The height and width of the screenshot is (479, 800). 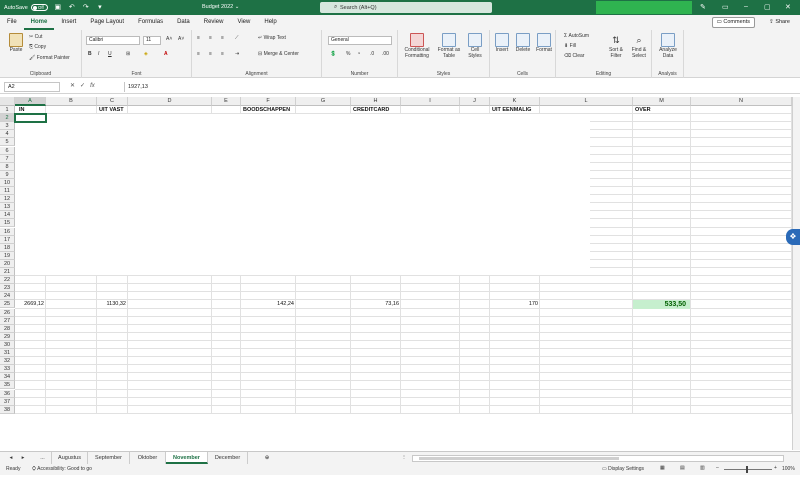 What do you see at coordinates (7, 118) in the screenshot?
I see `row-header-2: 2` at bounding box center [7, 118].